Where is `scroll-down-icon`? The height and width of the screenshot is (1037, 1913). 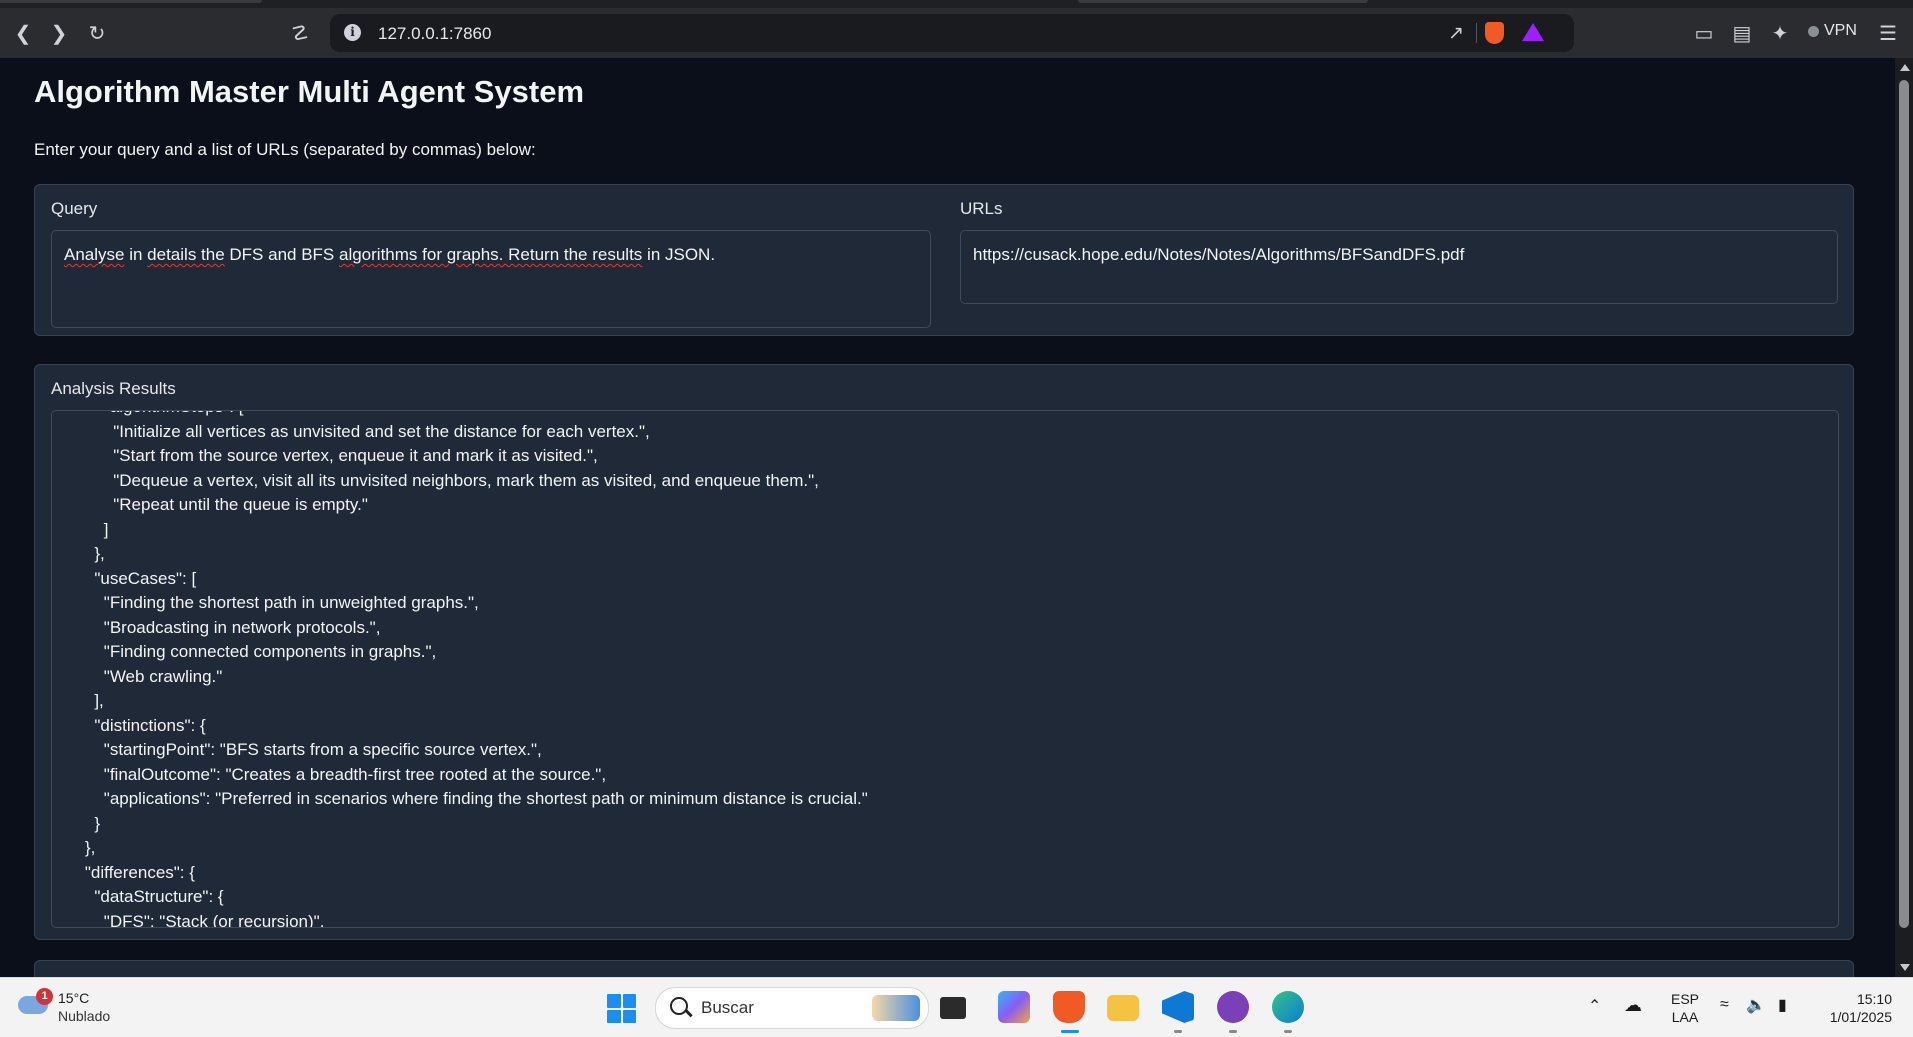 scroll-down-icon is located at coordinates (1905, 967).